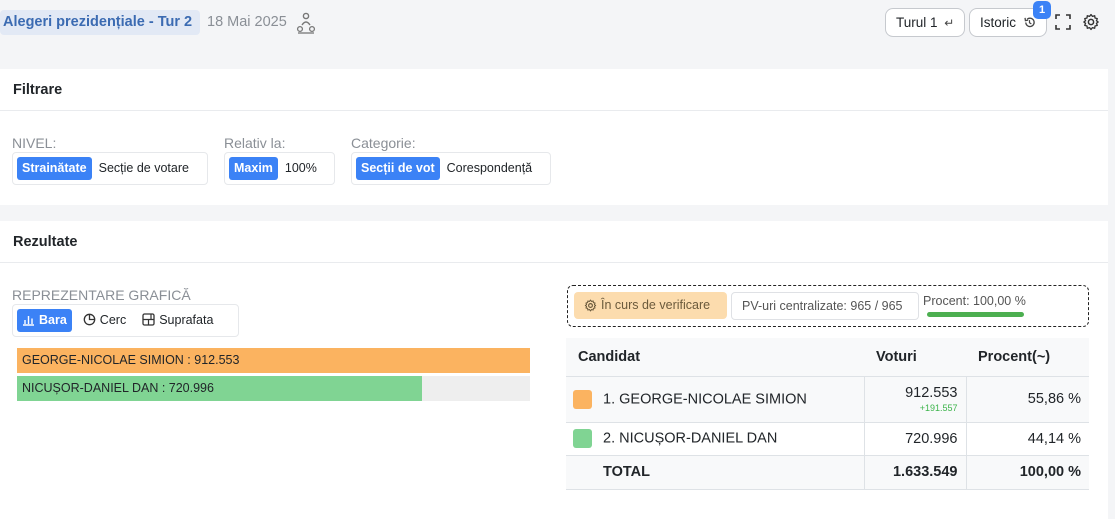 This screenshot has height=519, width=1115. I want to click on filters-title: Filtrare, so click(554, 90).